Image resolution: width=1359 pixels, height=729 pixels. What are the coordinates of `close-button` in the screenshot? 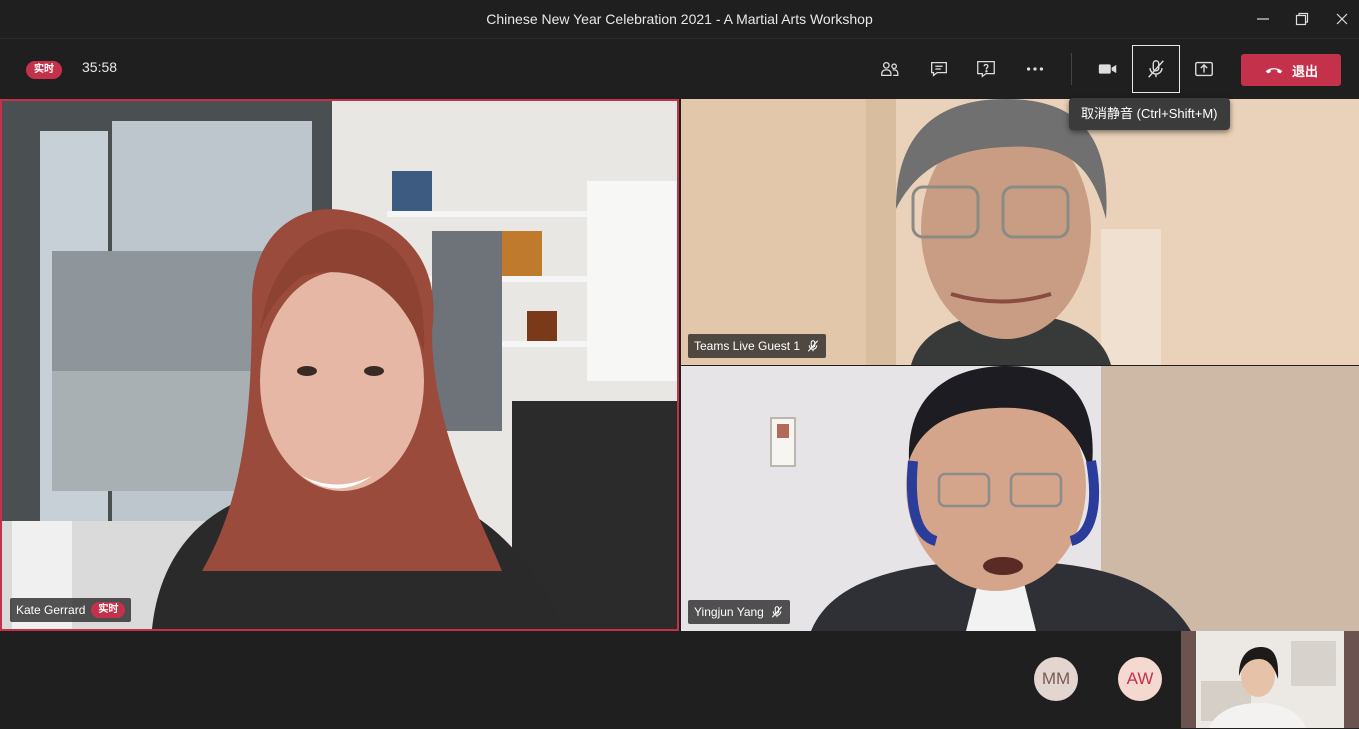 It's located at (1340, 19).